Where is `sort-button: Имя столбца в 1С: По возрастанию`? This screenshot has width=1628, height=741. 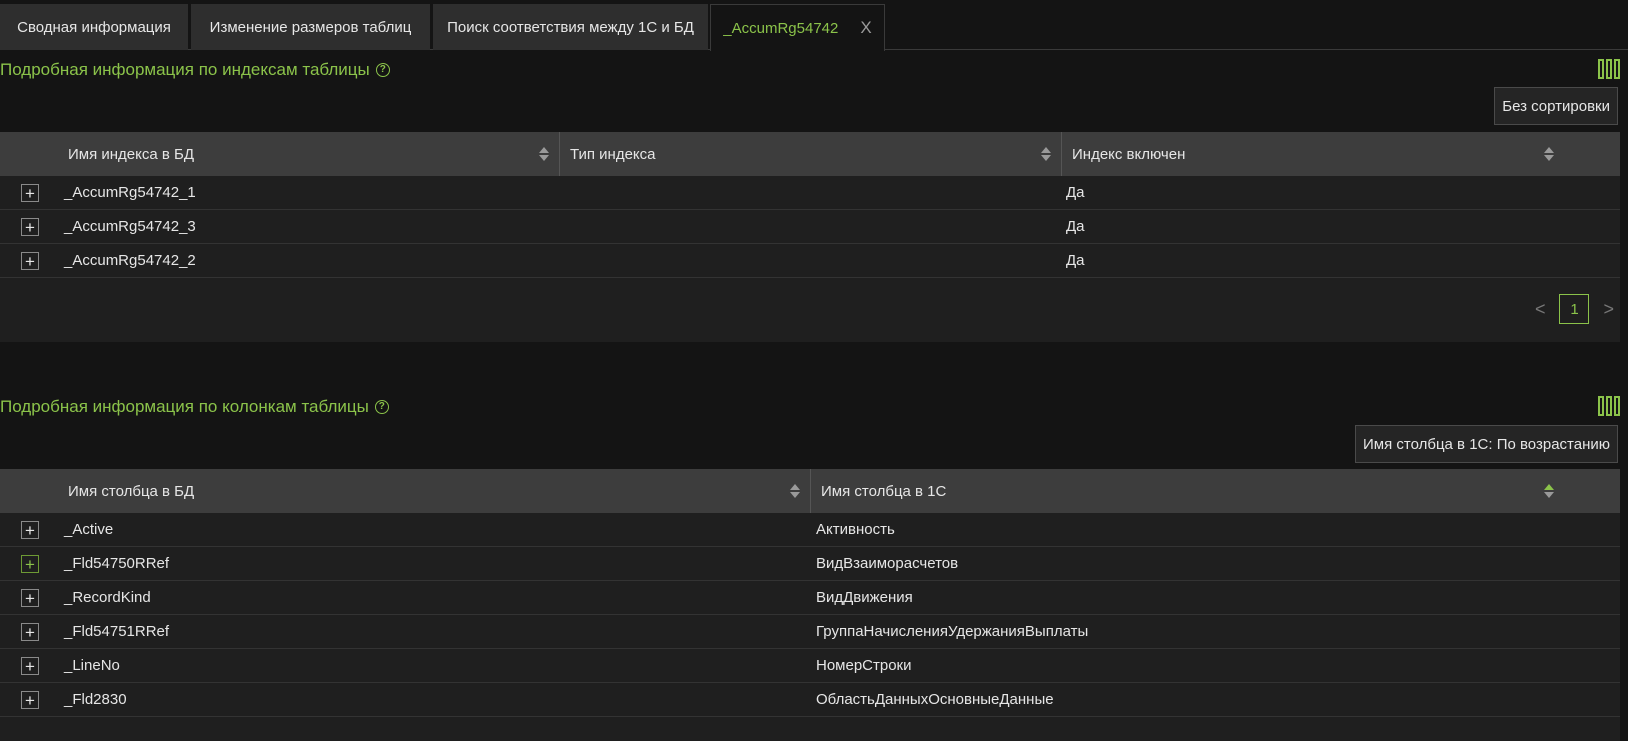
sort-button: Имя столбца в 1С: По возрастанию is located at coordinates (1486, 444).